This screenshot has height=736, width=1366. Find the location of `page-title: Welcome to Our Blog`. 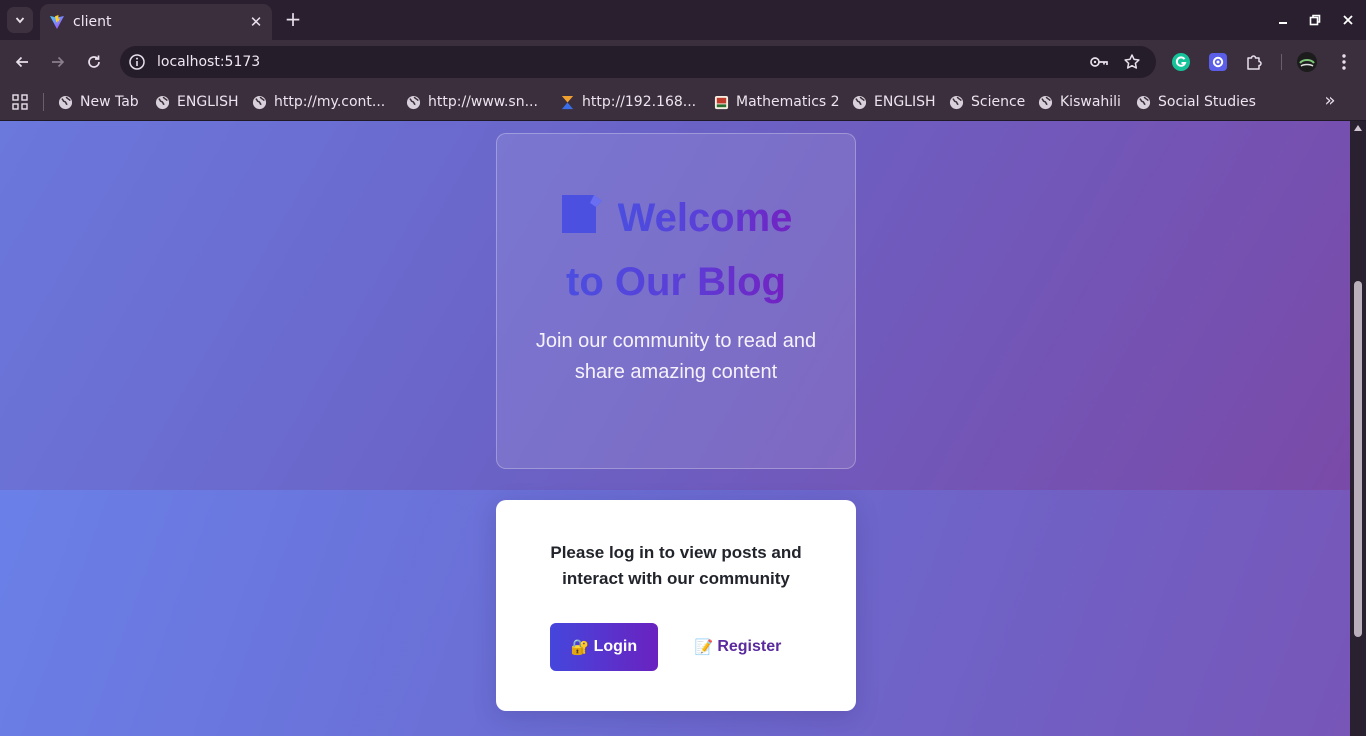

page-title: Welcome to Our Blog is located at coordinates (676, 250).